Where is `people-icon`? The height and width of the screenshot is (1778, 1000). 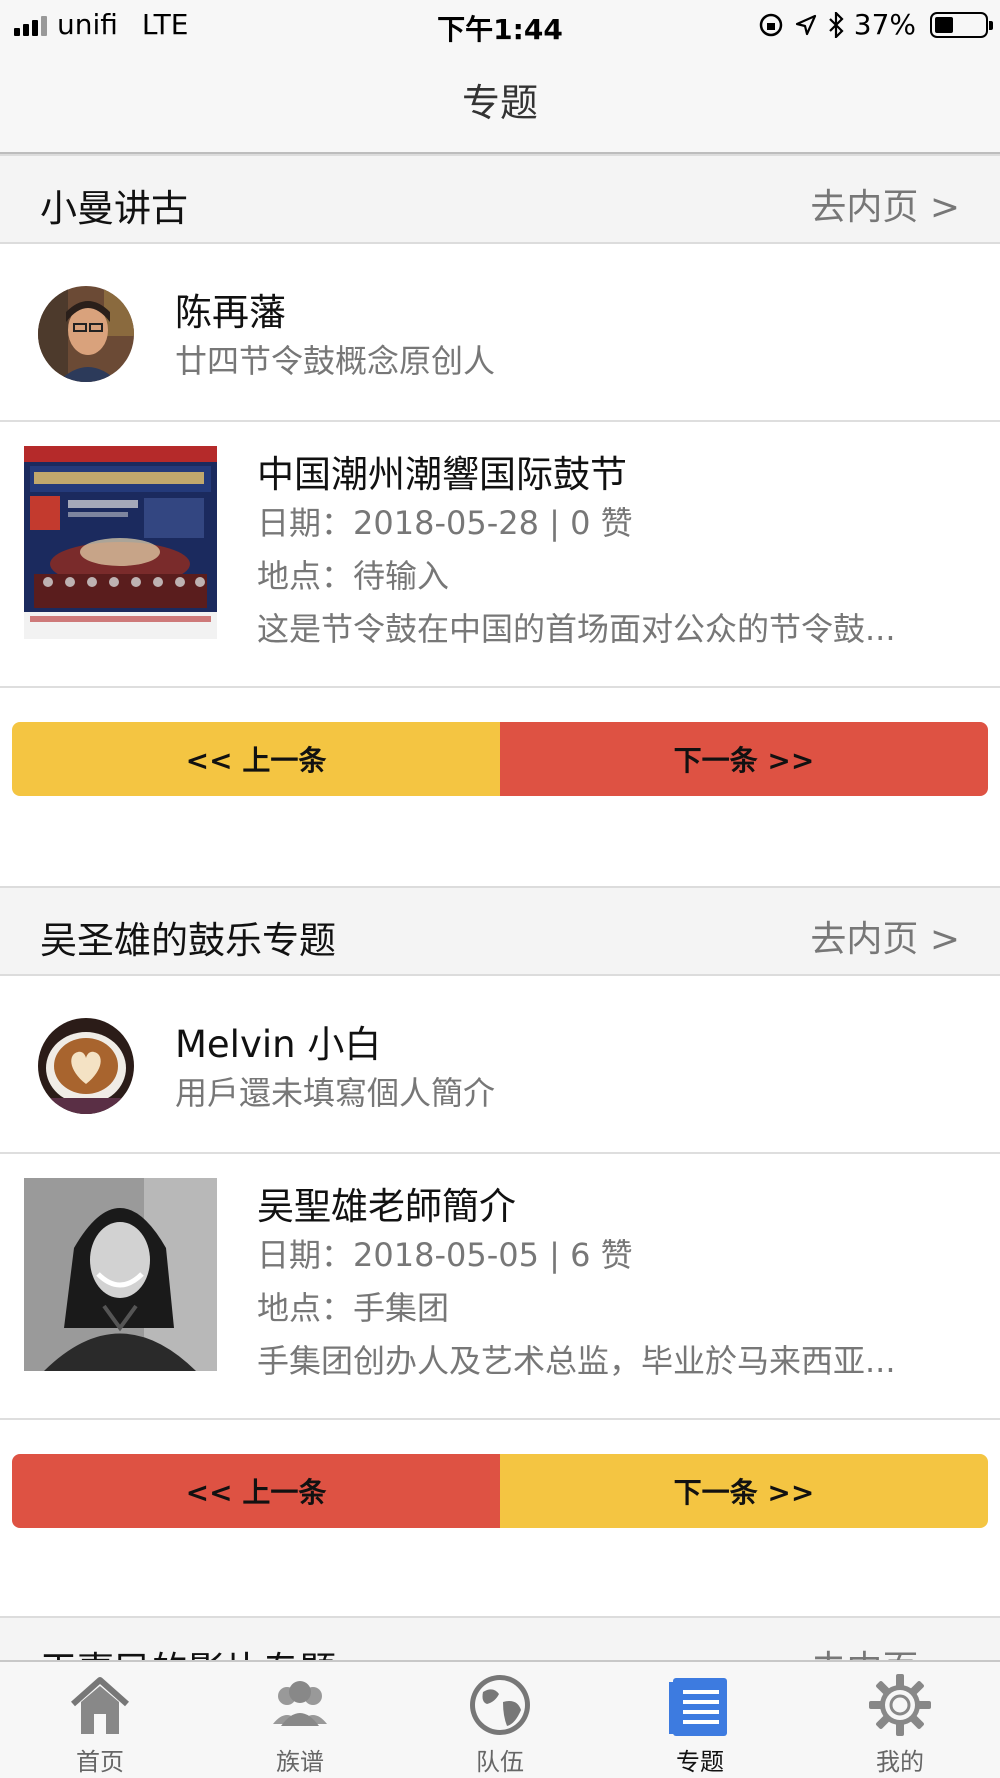
people-icon is located at coordinates (300, 1703).